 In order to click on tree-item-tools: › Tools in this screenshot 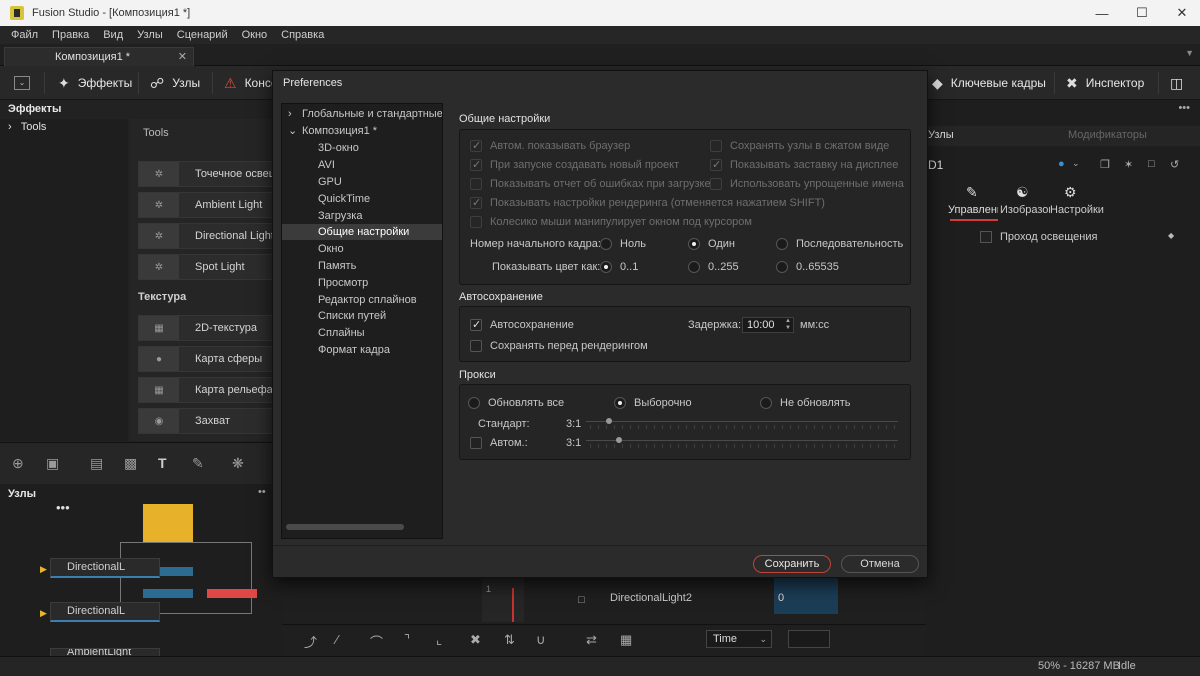, I will do `click(64, 127)`.